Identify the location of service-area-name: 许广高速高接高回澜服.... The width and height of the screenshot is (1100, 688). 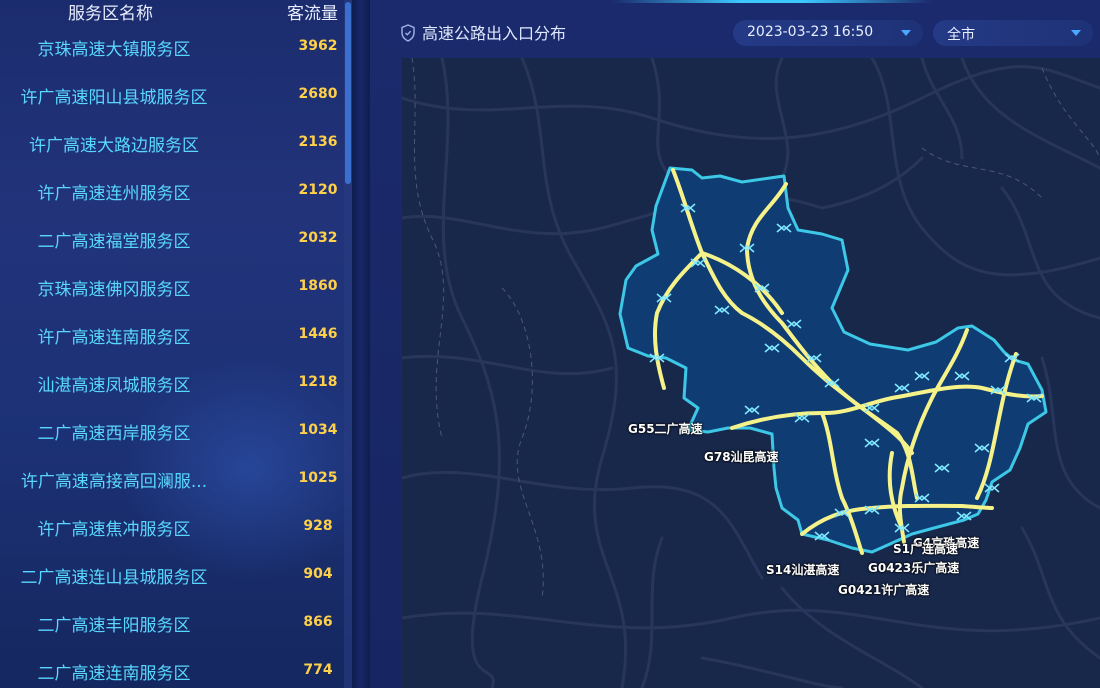
(114, 482).